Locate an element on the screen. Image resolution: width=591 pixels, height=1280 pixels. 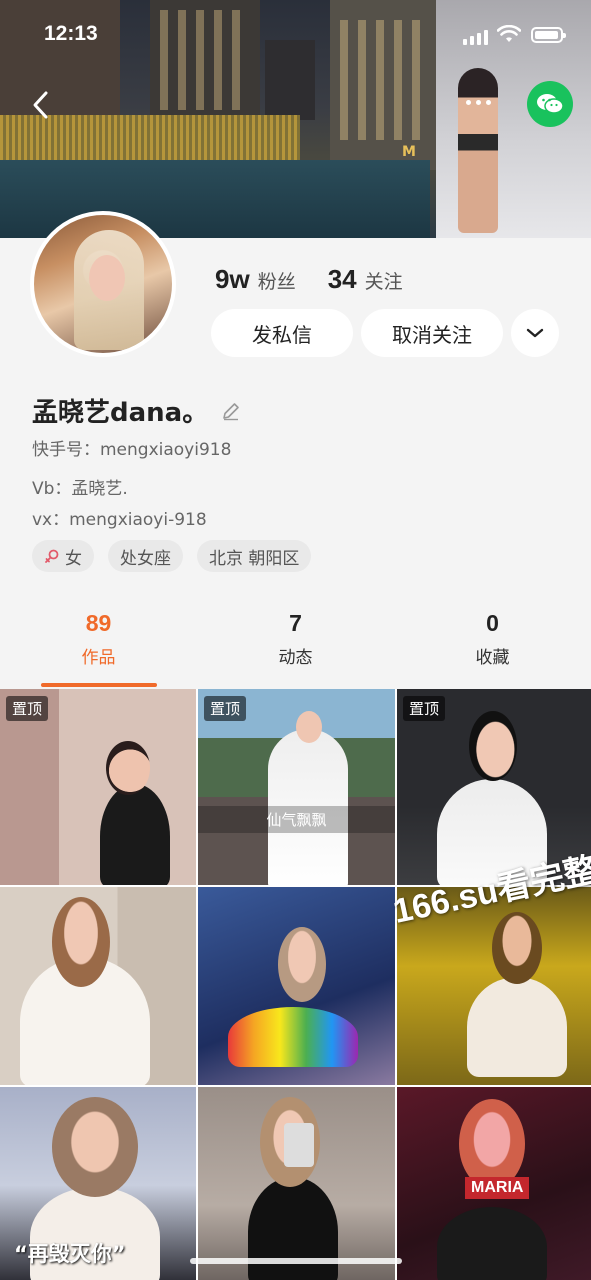
female-icon is located at coordinates (52, 556).